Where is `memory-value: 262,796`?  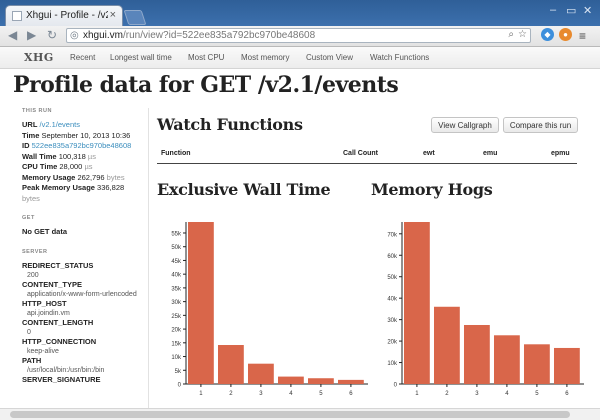
memory-value: 262,796 is located at coordinates (91, 177).